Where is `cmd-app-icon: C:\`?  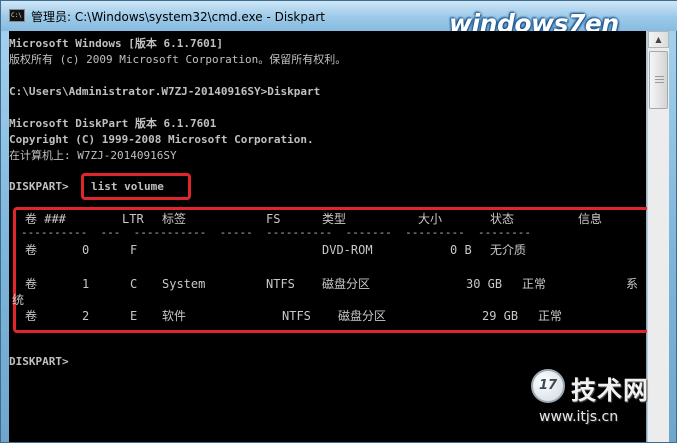 cmd-app-icon: C:\ is located at coordinates (17, 15).